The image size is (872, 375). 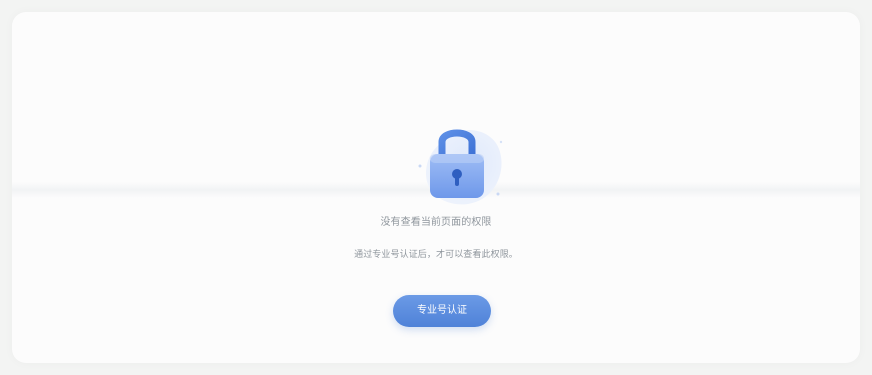 I want to click on certification-hint: 通过专业号认证后，才可以查看此权限。, so click(x=436, y=255).